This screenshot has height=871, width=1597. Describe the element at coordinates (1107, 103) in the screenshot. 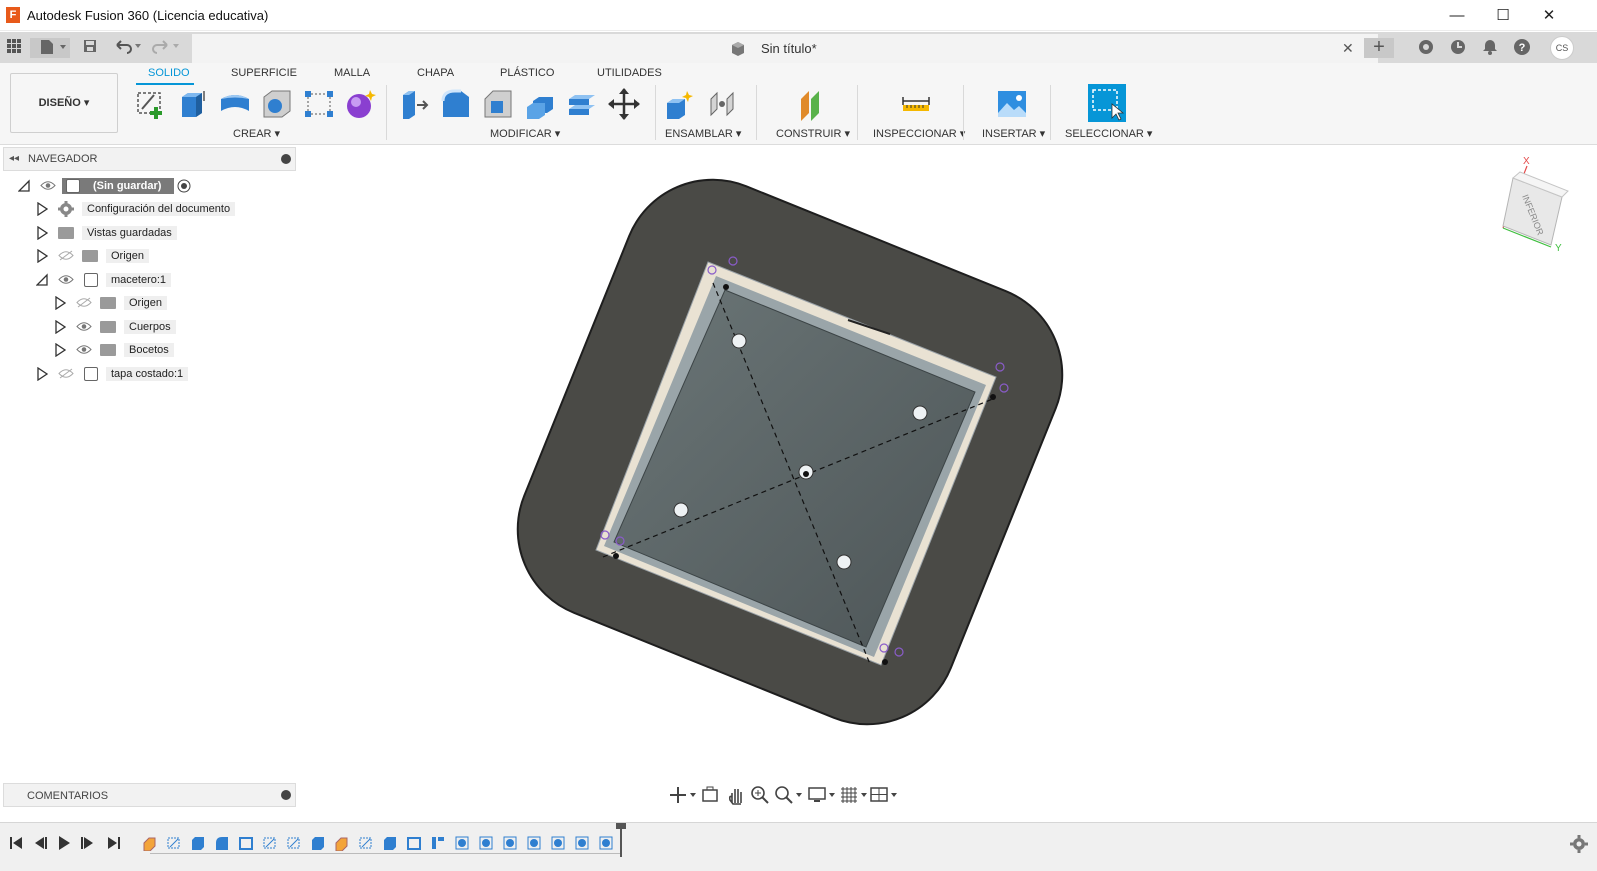

I see `select-window-icon` at that location.